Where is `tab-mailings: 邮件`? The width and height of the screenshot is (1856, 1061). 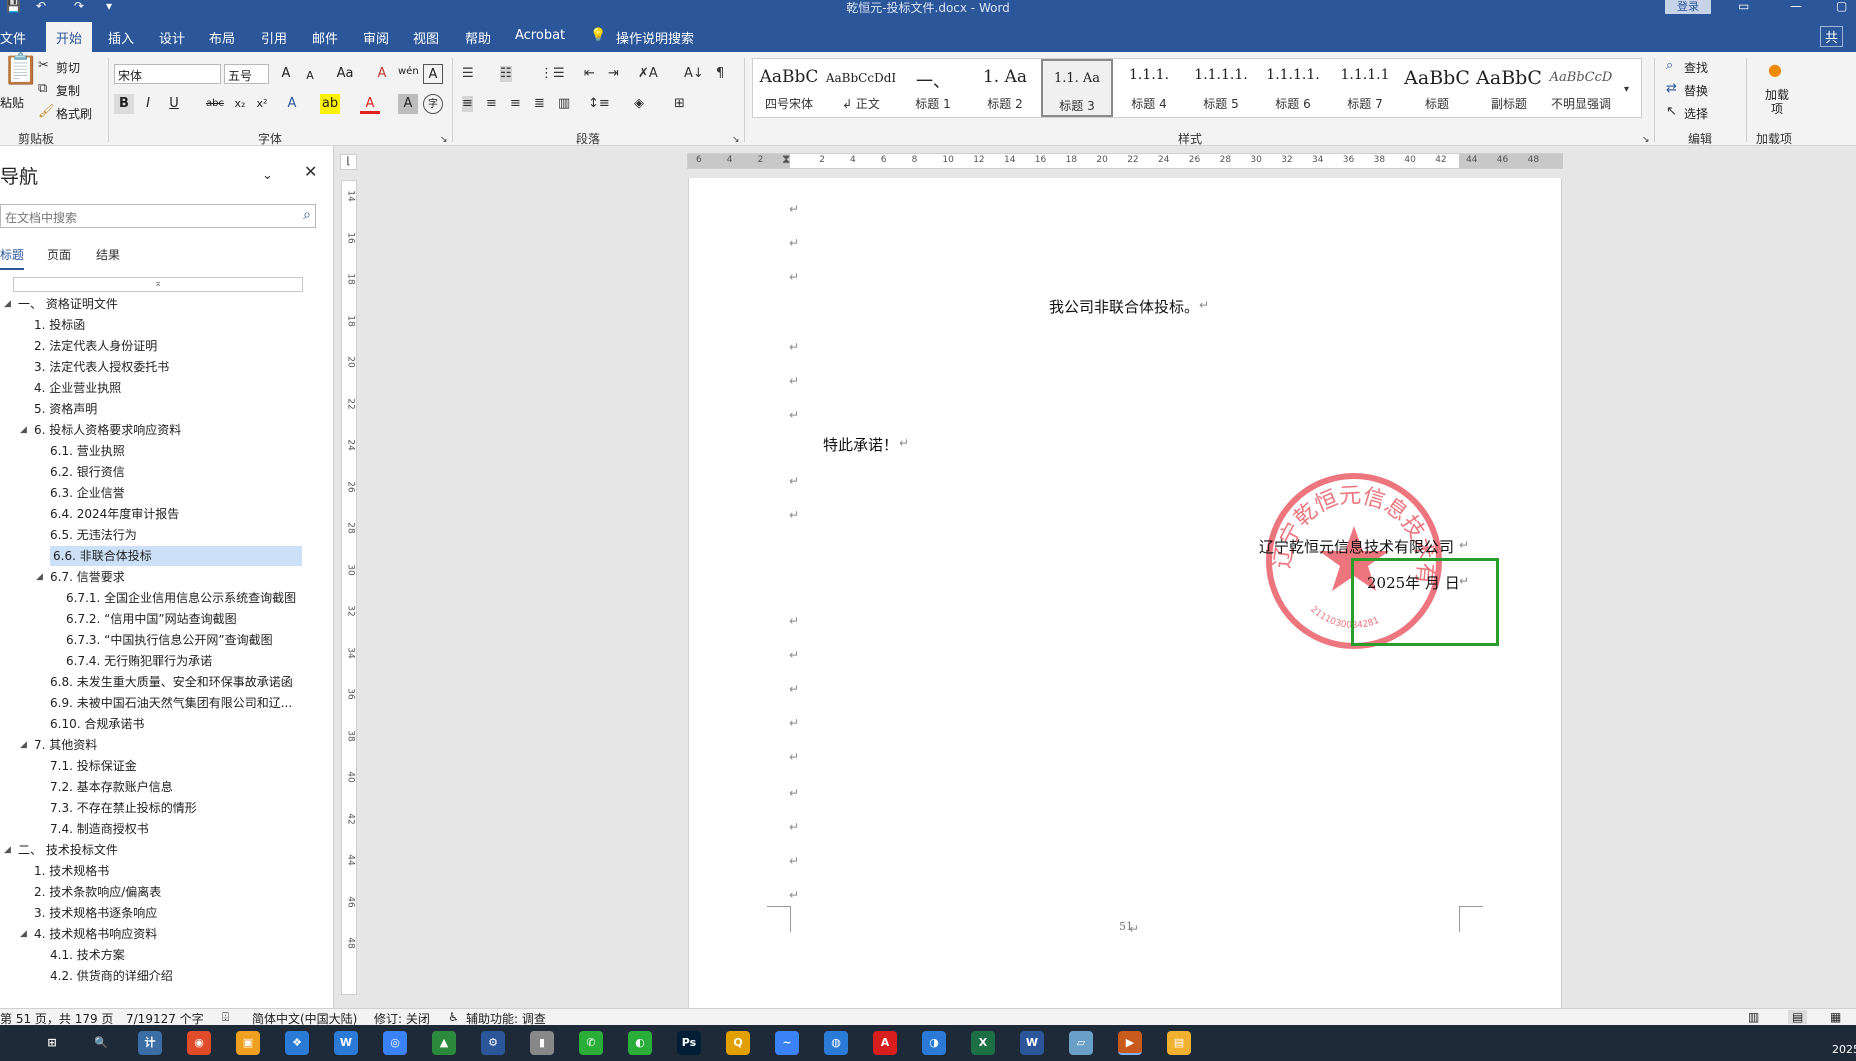 tab-mailings: 邮件 is located at coordinates (325, 37).